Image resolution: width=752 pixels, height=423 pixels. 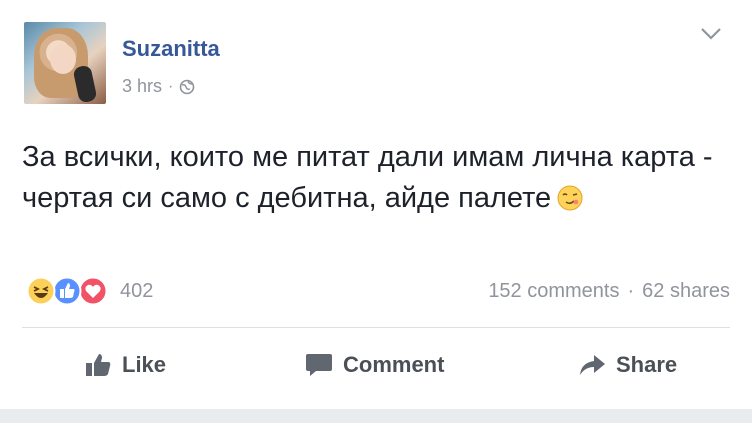 What do you see at coordinates (376, 327) in the screenshot?
I see `divider` at bounding box center [376, 327].